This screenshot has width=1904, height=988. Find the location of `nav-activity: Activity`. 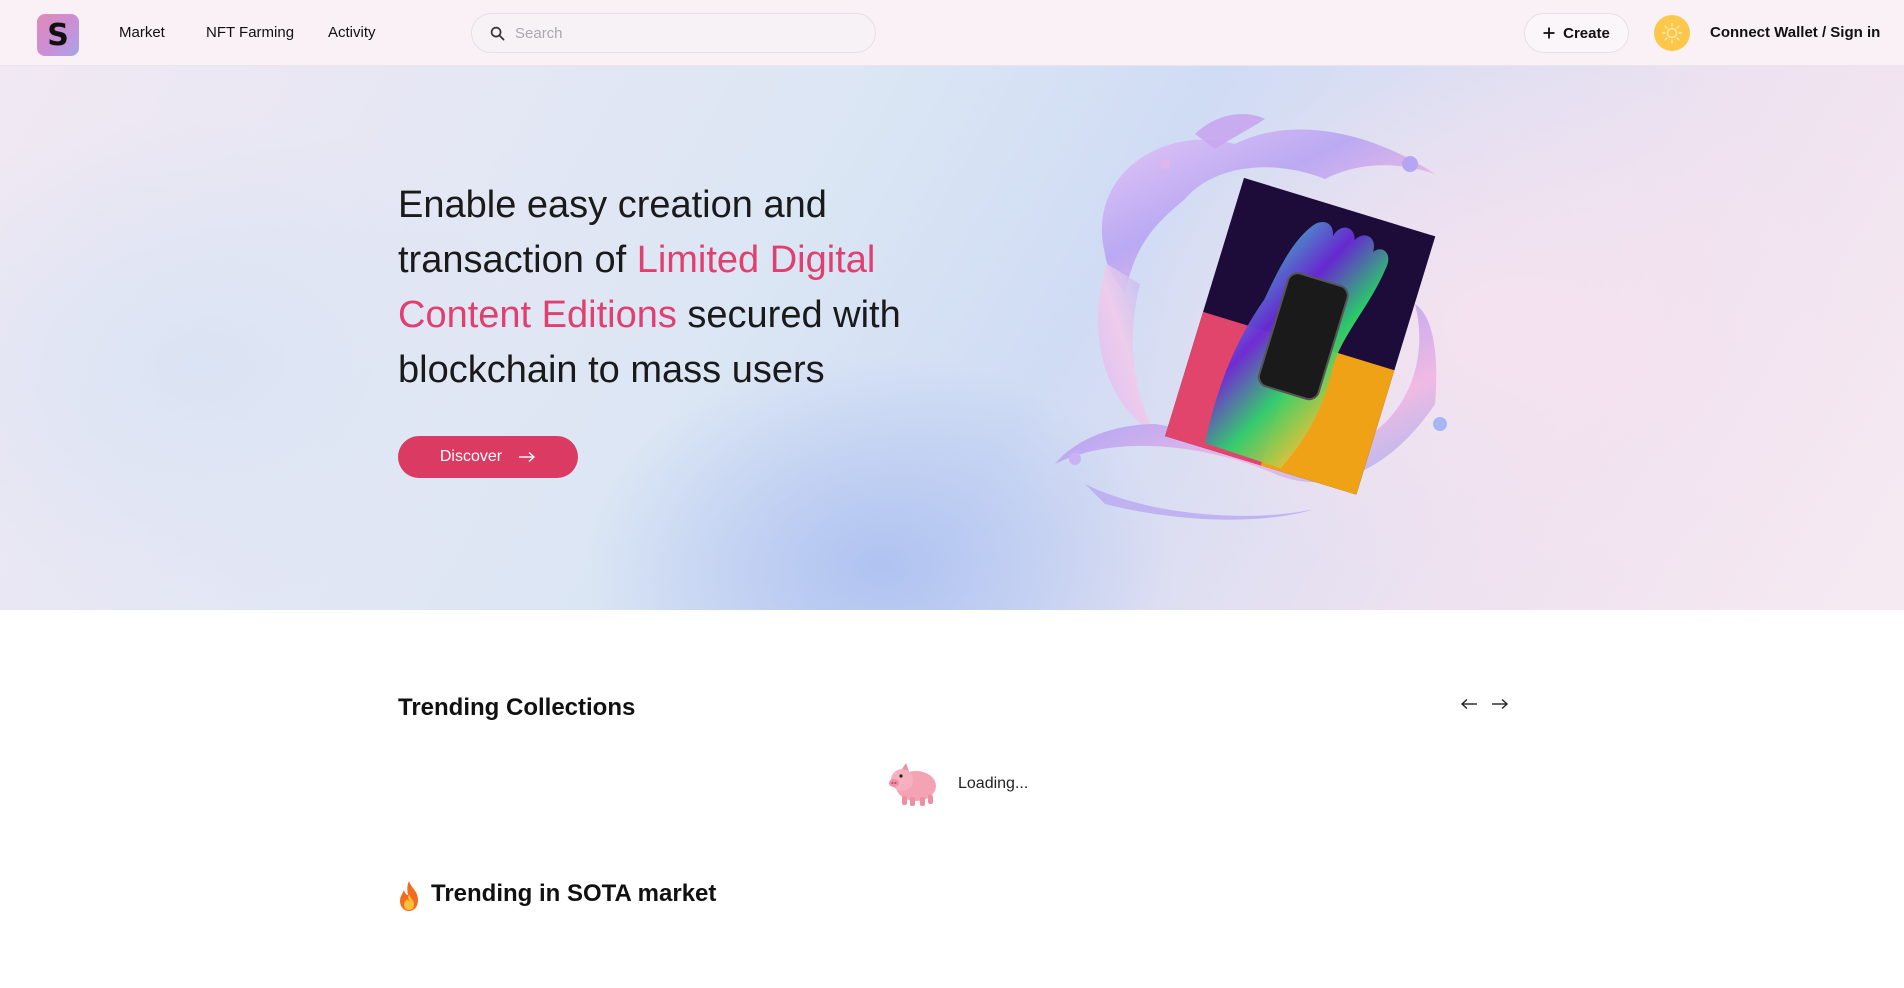

nav-activity: Activity is located at coordinates (352, 32).